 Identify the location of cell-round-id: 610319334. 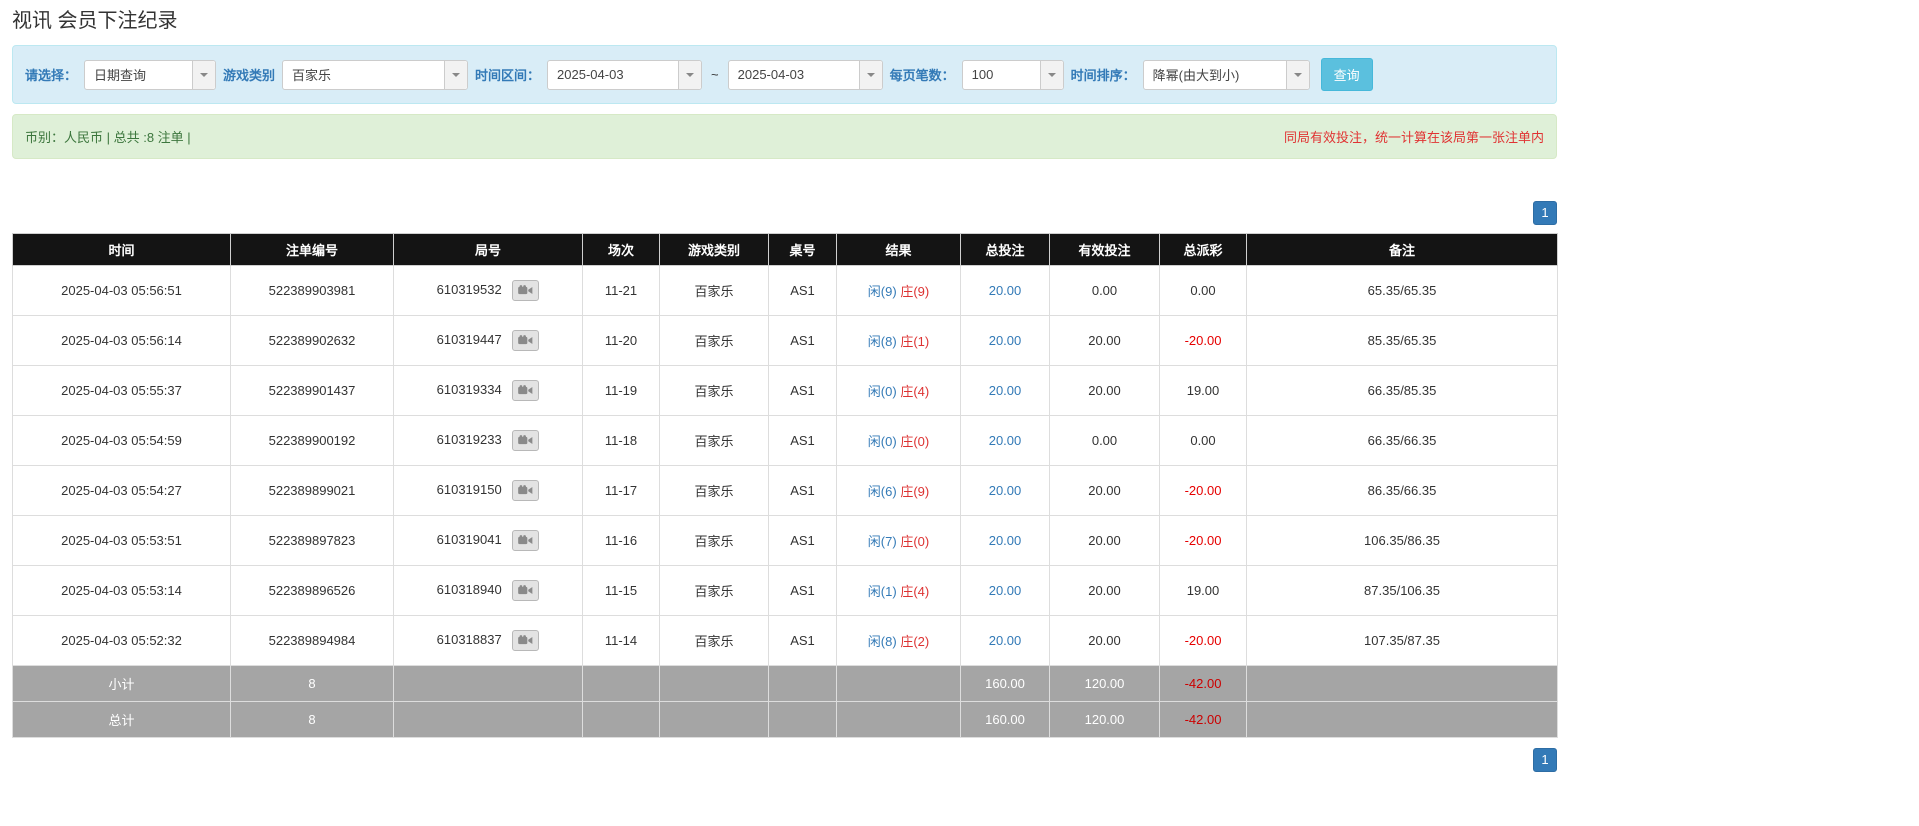
(488, 390).